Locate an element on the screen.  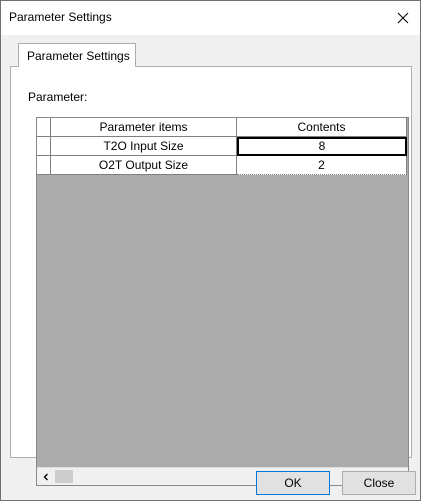
param-value-cell: 2 is located at coordinates (322, 165).